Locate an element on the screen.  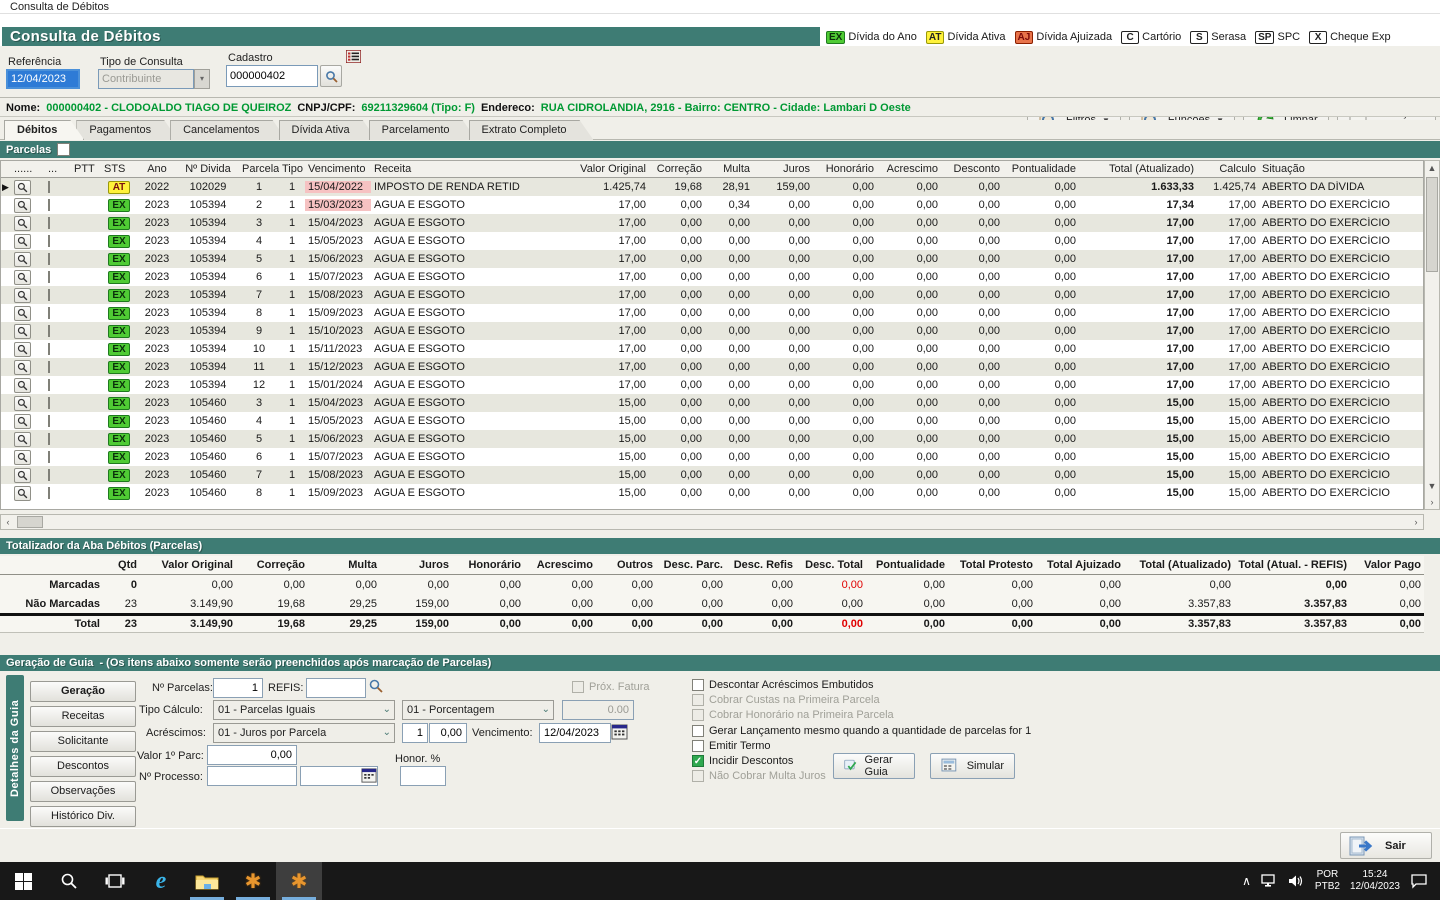
column-header: PTT is located at coordinates (86, 169).